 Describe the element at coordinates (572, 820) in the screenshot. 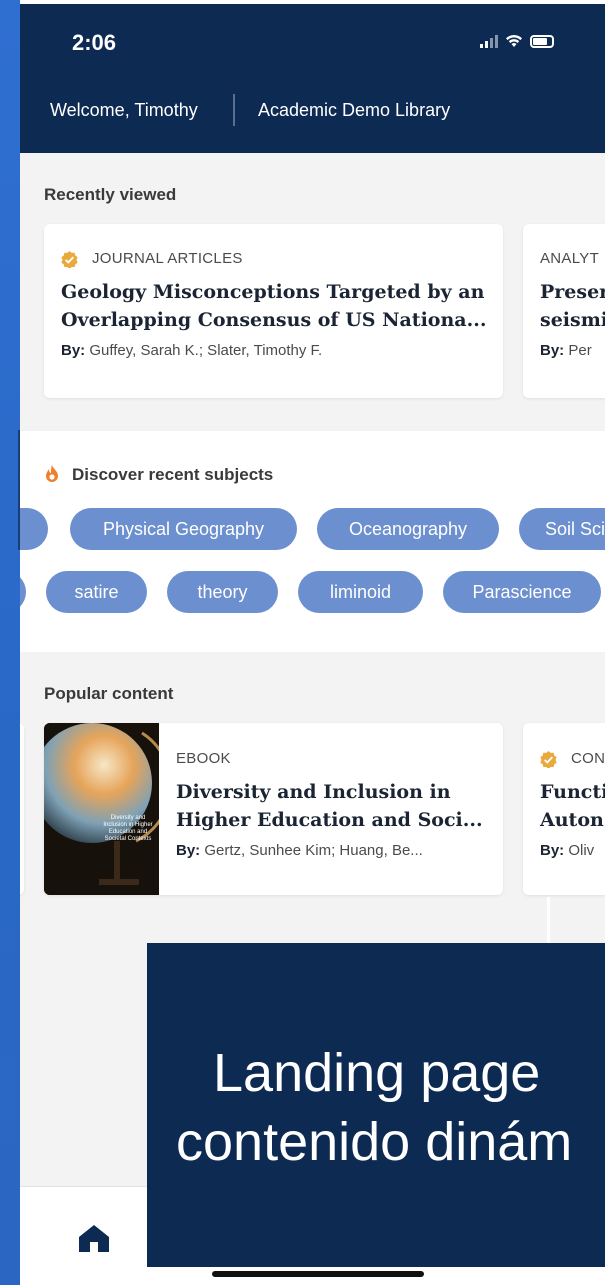

I see `card-title-line2: Auton` at that location.